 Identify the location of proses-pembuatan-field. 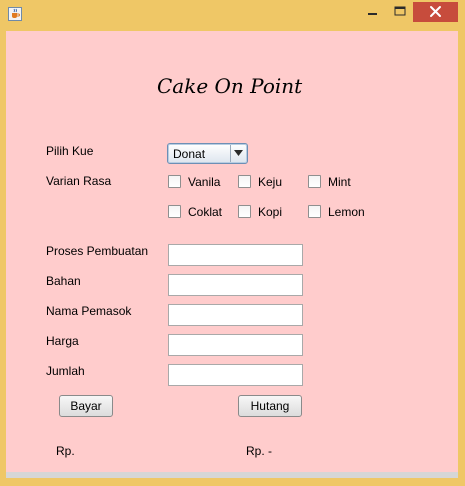
(235, 255).